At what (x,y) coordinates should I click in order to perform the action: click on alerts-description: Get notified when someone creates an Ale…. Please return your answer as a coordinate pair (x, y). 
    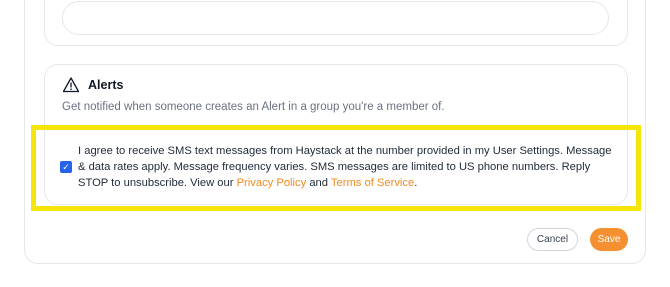
    Looking at the image, I should click on (253, 107).